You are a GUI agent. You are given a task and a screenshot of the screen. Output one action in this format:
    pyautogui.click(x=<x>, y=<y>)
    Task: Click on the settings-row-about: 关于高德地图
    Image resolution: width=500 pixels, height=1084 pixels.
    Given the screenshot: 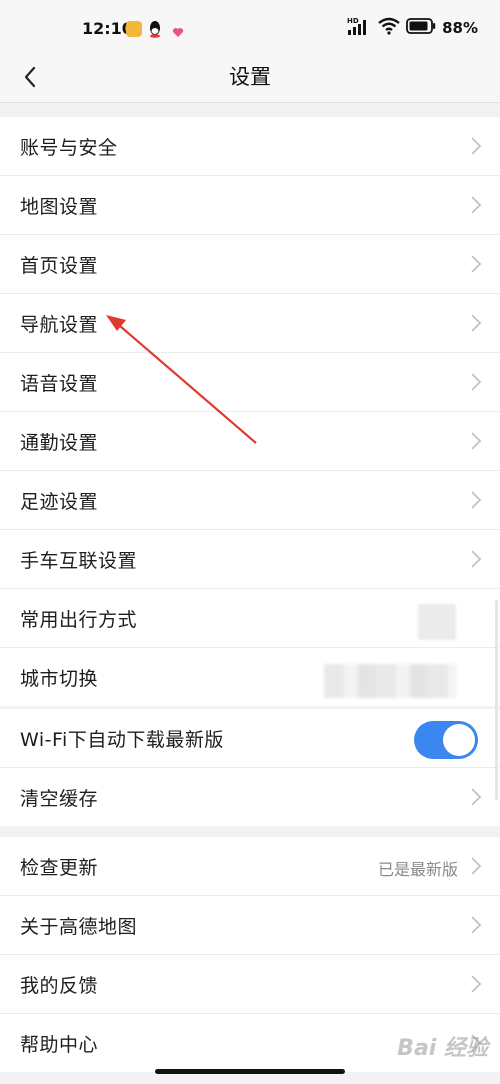 What is the action you would take?
    pyautogui.click(x=250, y=925)
    